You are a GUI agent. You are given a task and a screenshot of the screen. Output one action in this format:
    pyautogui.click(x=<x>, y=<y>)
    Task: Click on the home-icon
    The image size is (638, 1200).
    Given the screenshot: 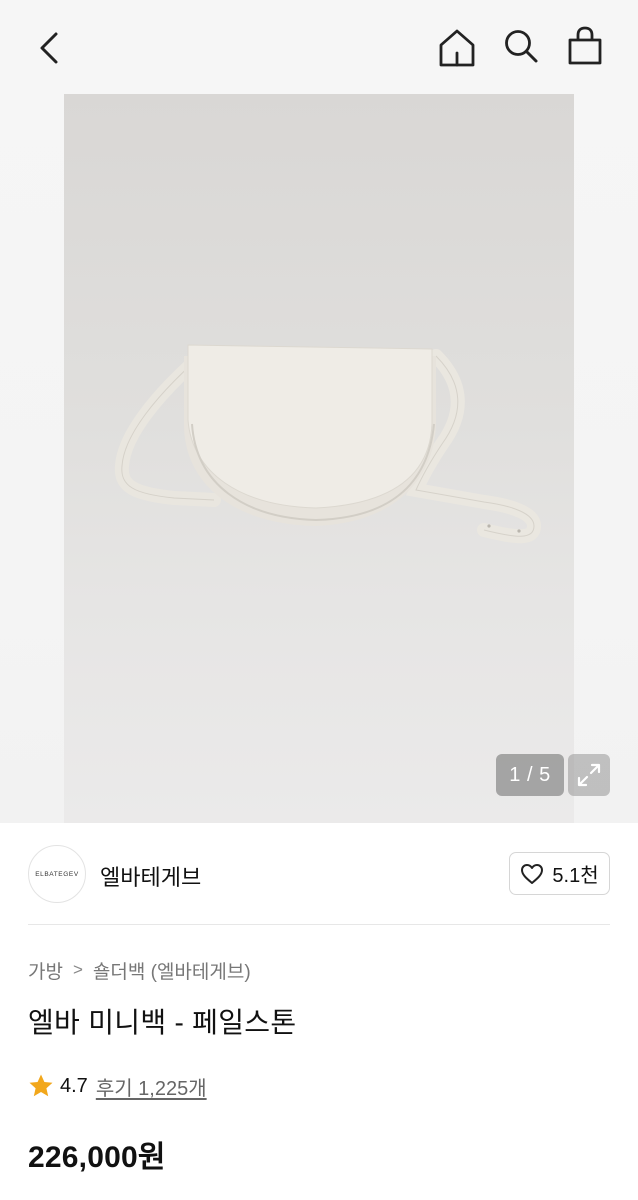 What is the action you would take?
    pyautogui.click(x=457, y=48)
    